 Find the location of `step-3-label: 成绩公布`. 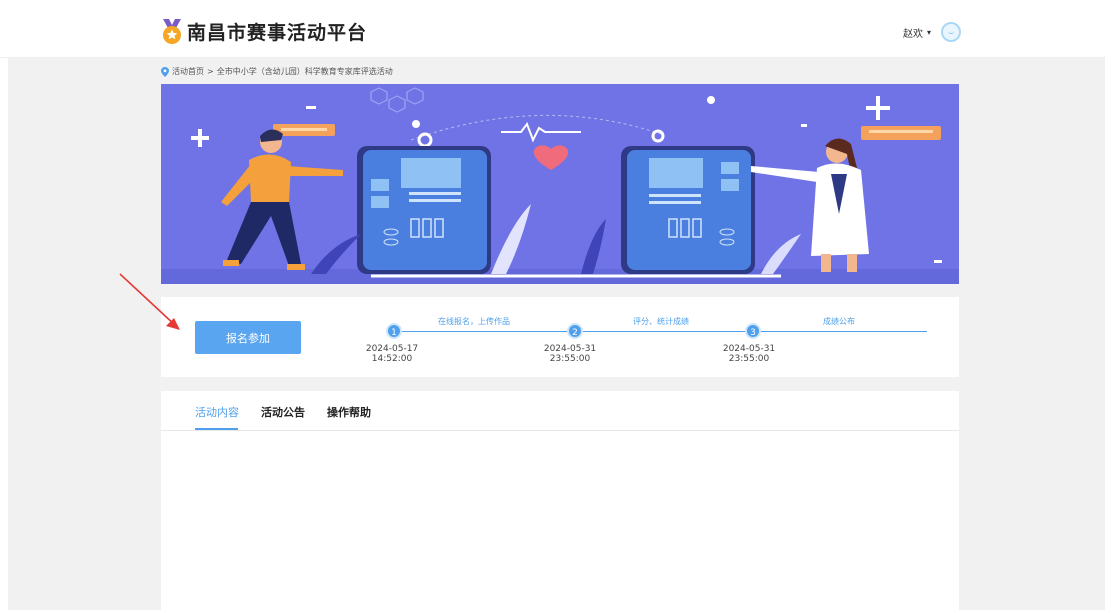

step-3-label: 成绩公布 is located at coordinates (839, 321).